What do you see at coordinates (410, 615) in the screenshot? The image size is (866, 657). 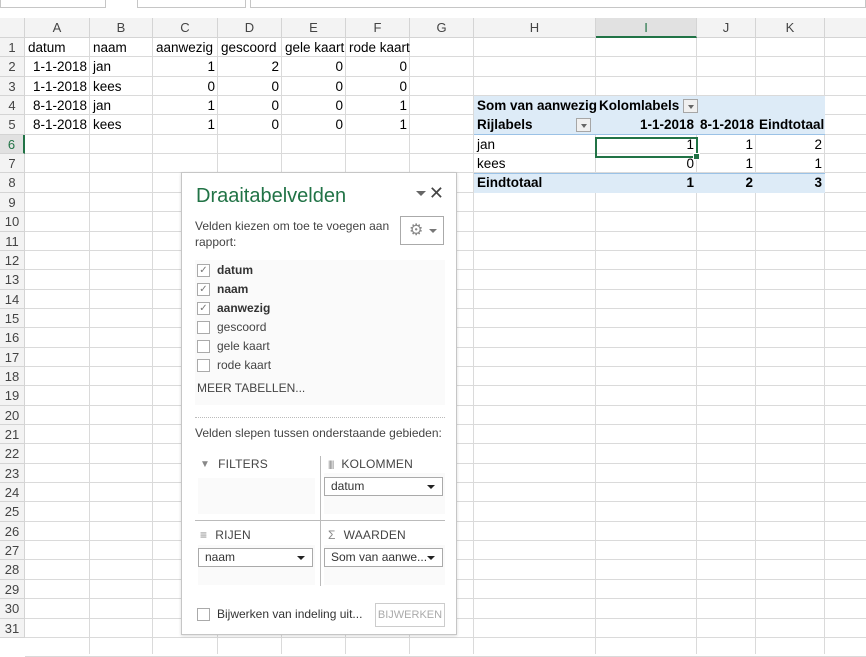 I see `update-button: BIJWERKEN` at bounding box center [410, 615].